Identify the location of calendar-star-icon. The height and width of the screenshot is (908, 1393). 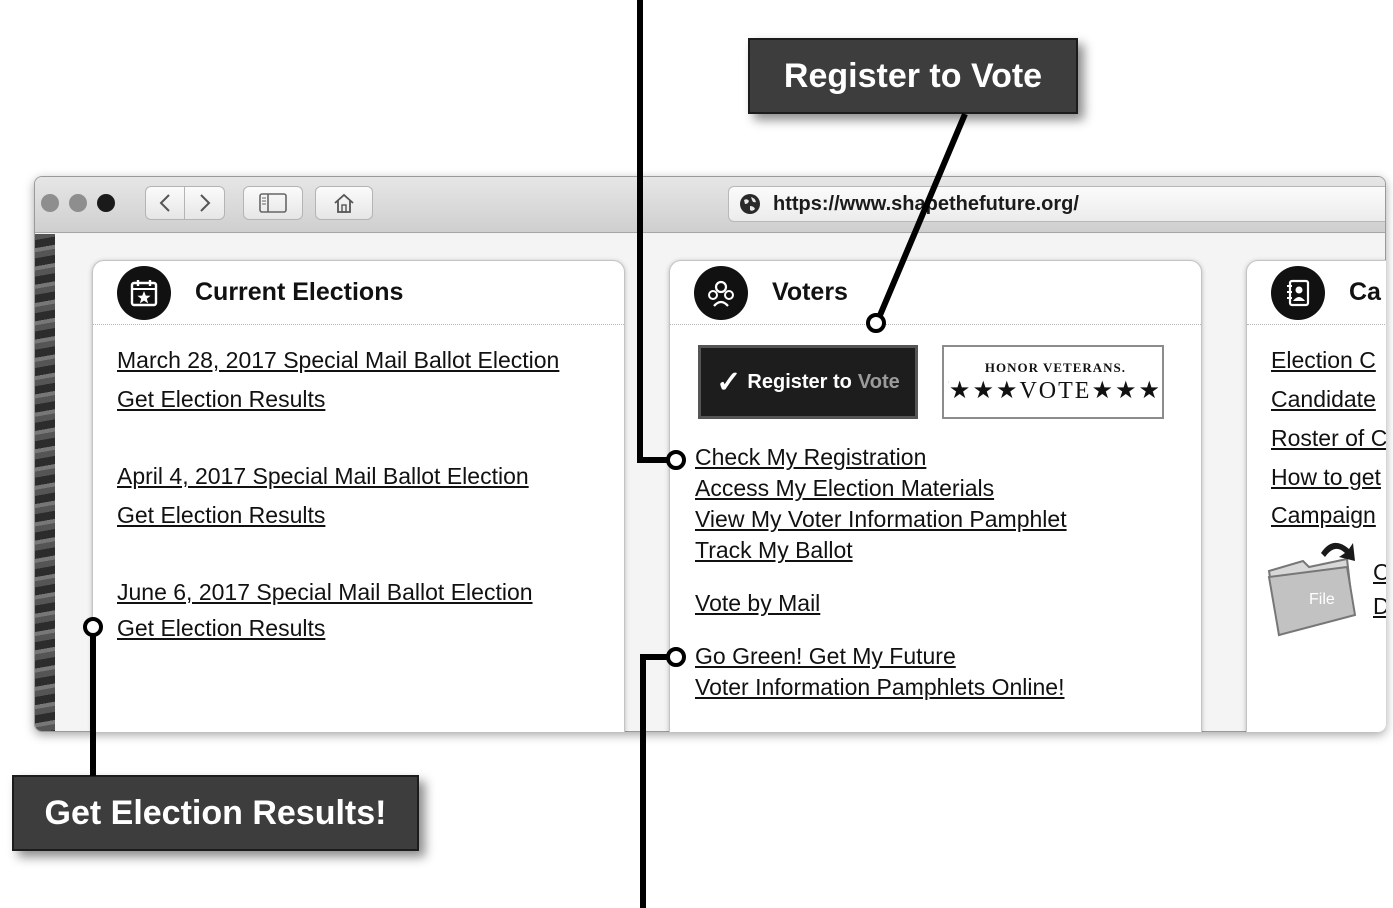
(144, 292).